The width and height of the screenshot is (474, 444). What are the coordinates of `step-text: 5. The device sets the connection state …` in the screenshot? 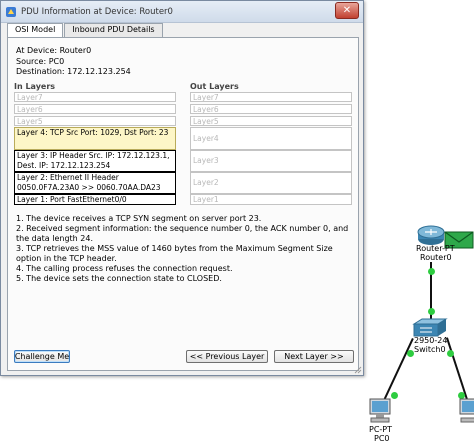 It's located at (119, 278).